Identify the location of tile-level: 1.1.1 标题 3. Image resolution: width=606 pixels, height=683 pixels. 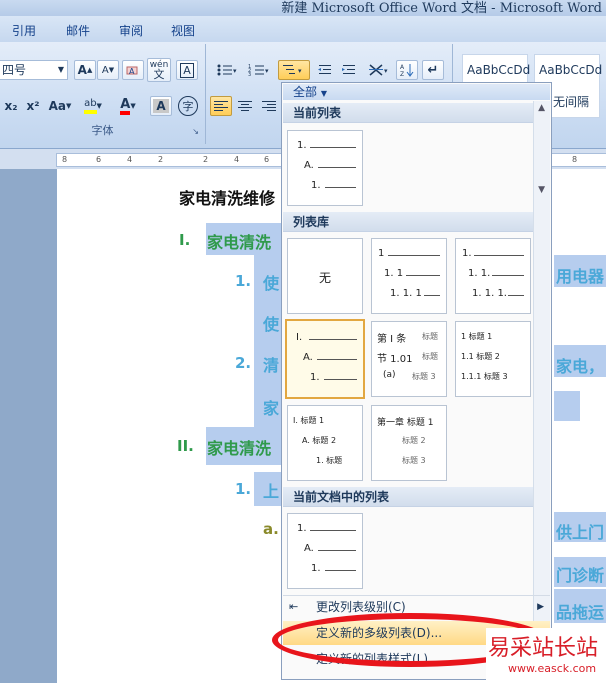
(484, 376).